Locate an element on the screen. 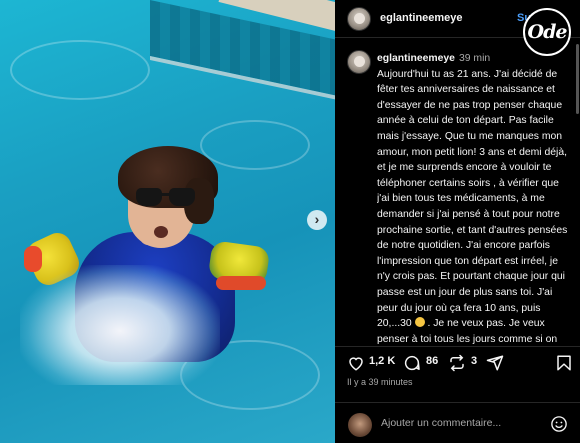 The image size is (580, 443). author-username: eglantineemeye is located at coordinates (421, 18).